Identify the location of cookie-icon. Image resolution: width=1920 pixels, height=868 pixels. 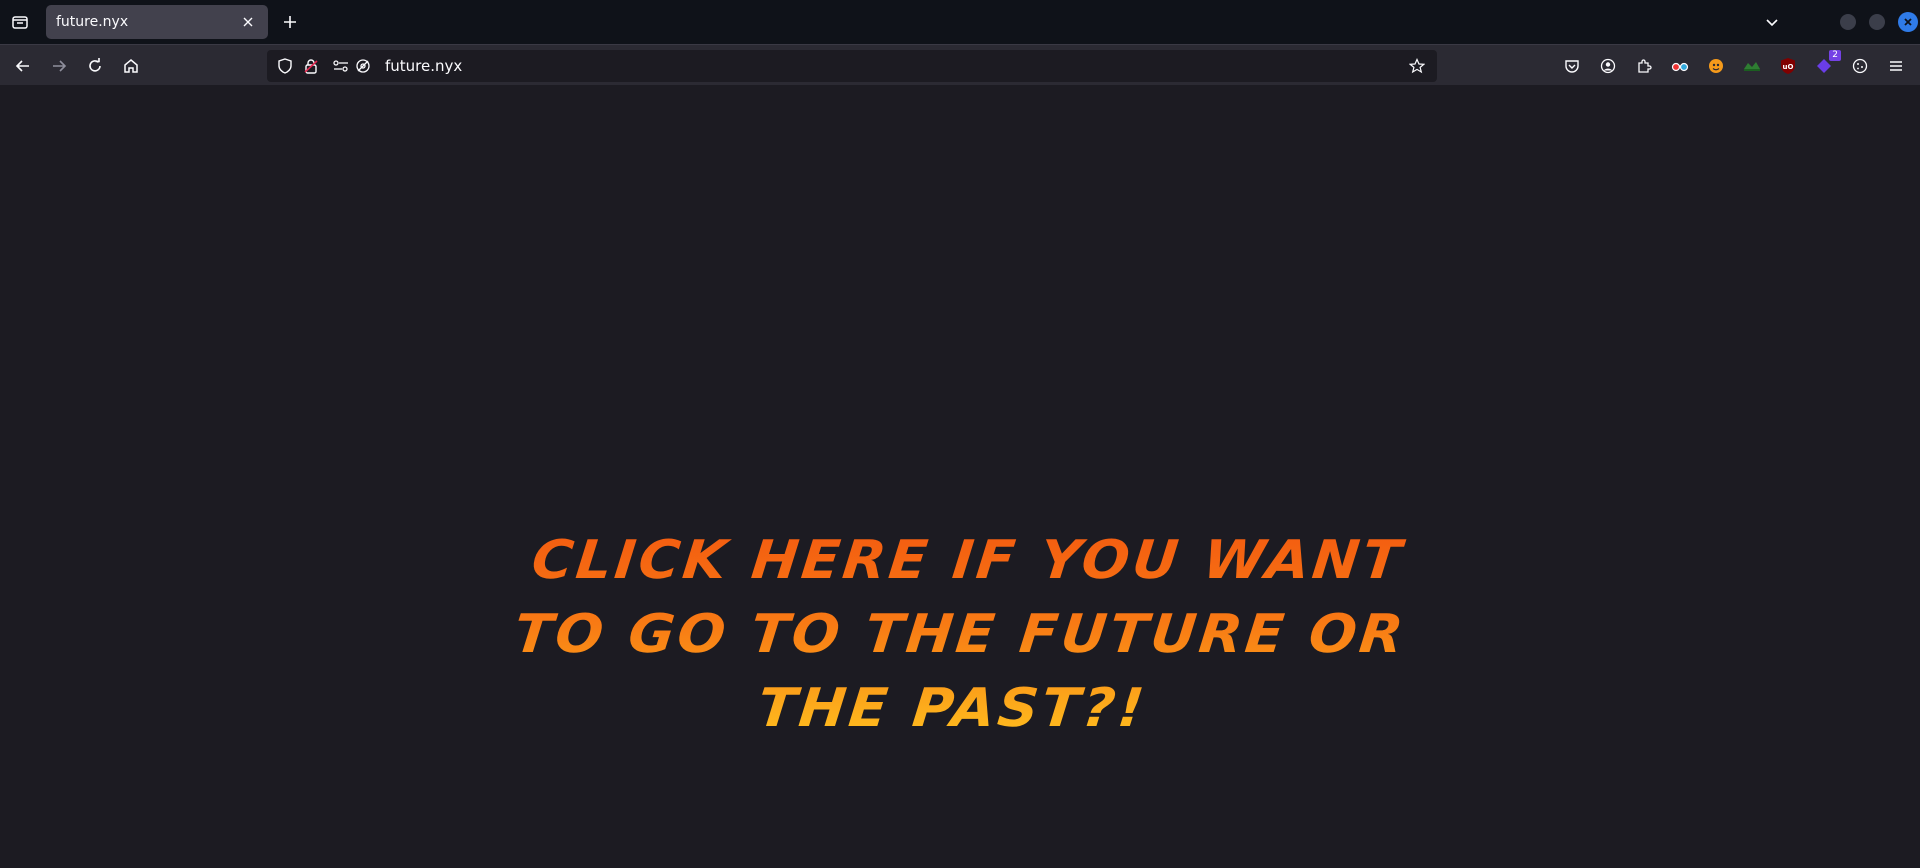
(1860, 66).